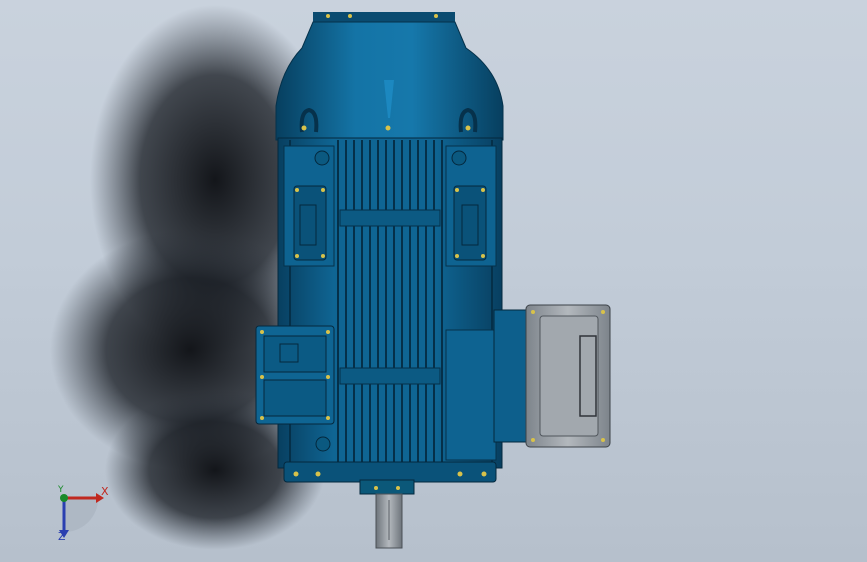 Image resolution: width=867 pixels, height=562 pixels. What do you see at coordinates (61, 490) in the screenshot?
I see `y-axis-label: Y` at bounding box center [61, 490].